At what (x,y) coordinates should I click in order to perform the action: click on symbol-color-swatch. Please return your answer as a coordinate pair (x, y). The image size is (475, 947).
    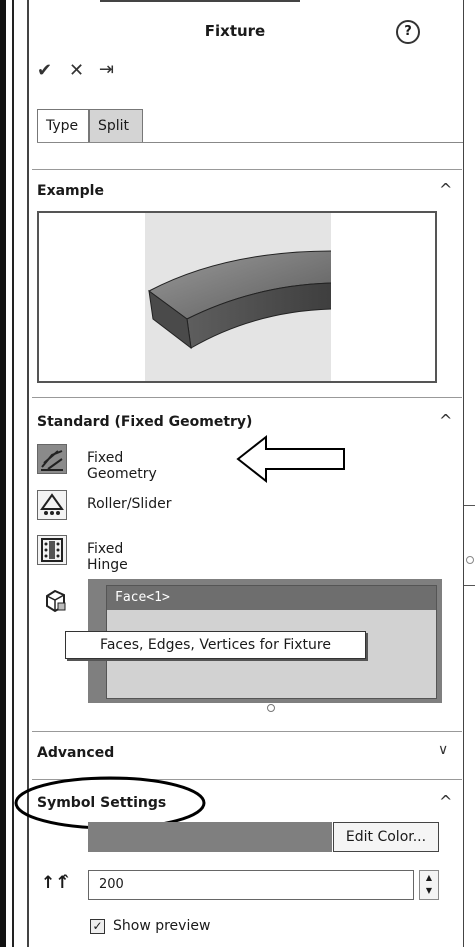
    Looking at the image, I should click on (210, 837).